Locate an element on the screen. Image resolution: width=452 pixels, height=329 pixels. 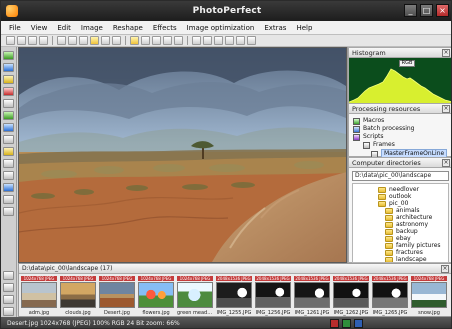
menu-extras: Extras is located at coordinates (275, 27).